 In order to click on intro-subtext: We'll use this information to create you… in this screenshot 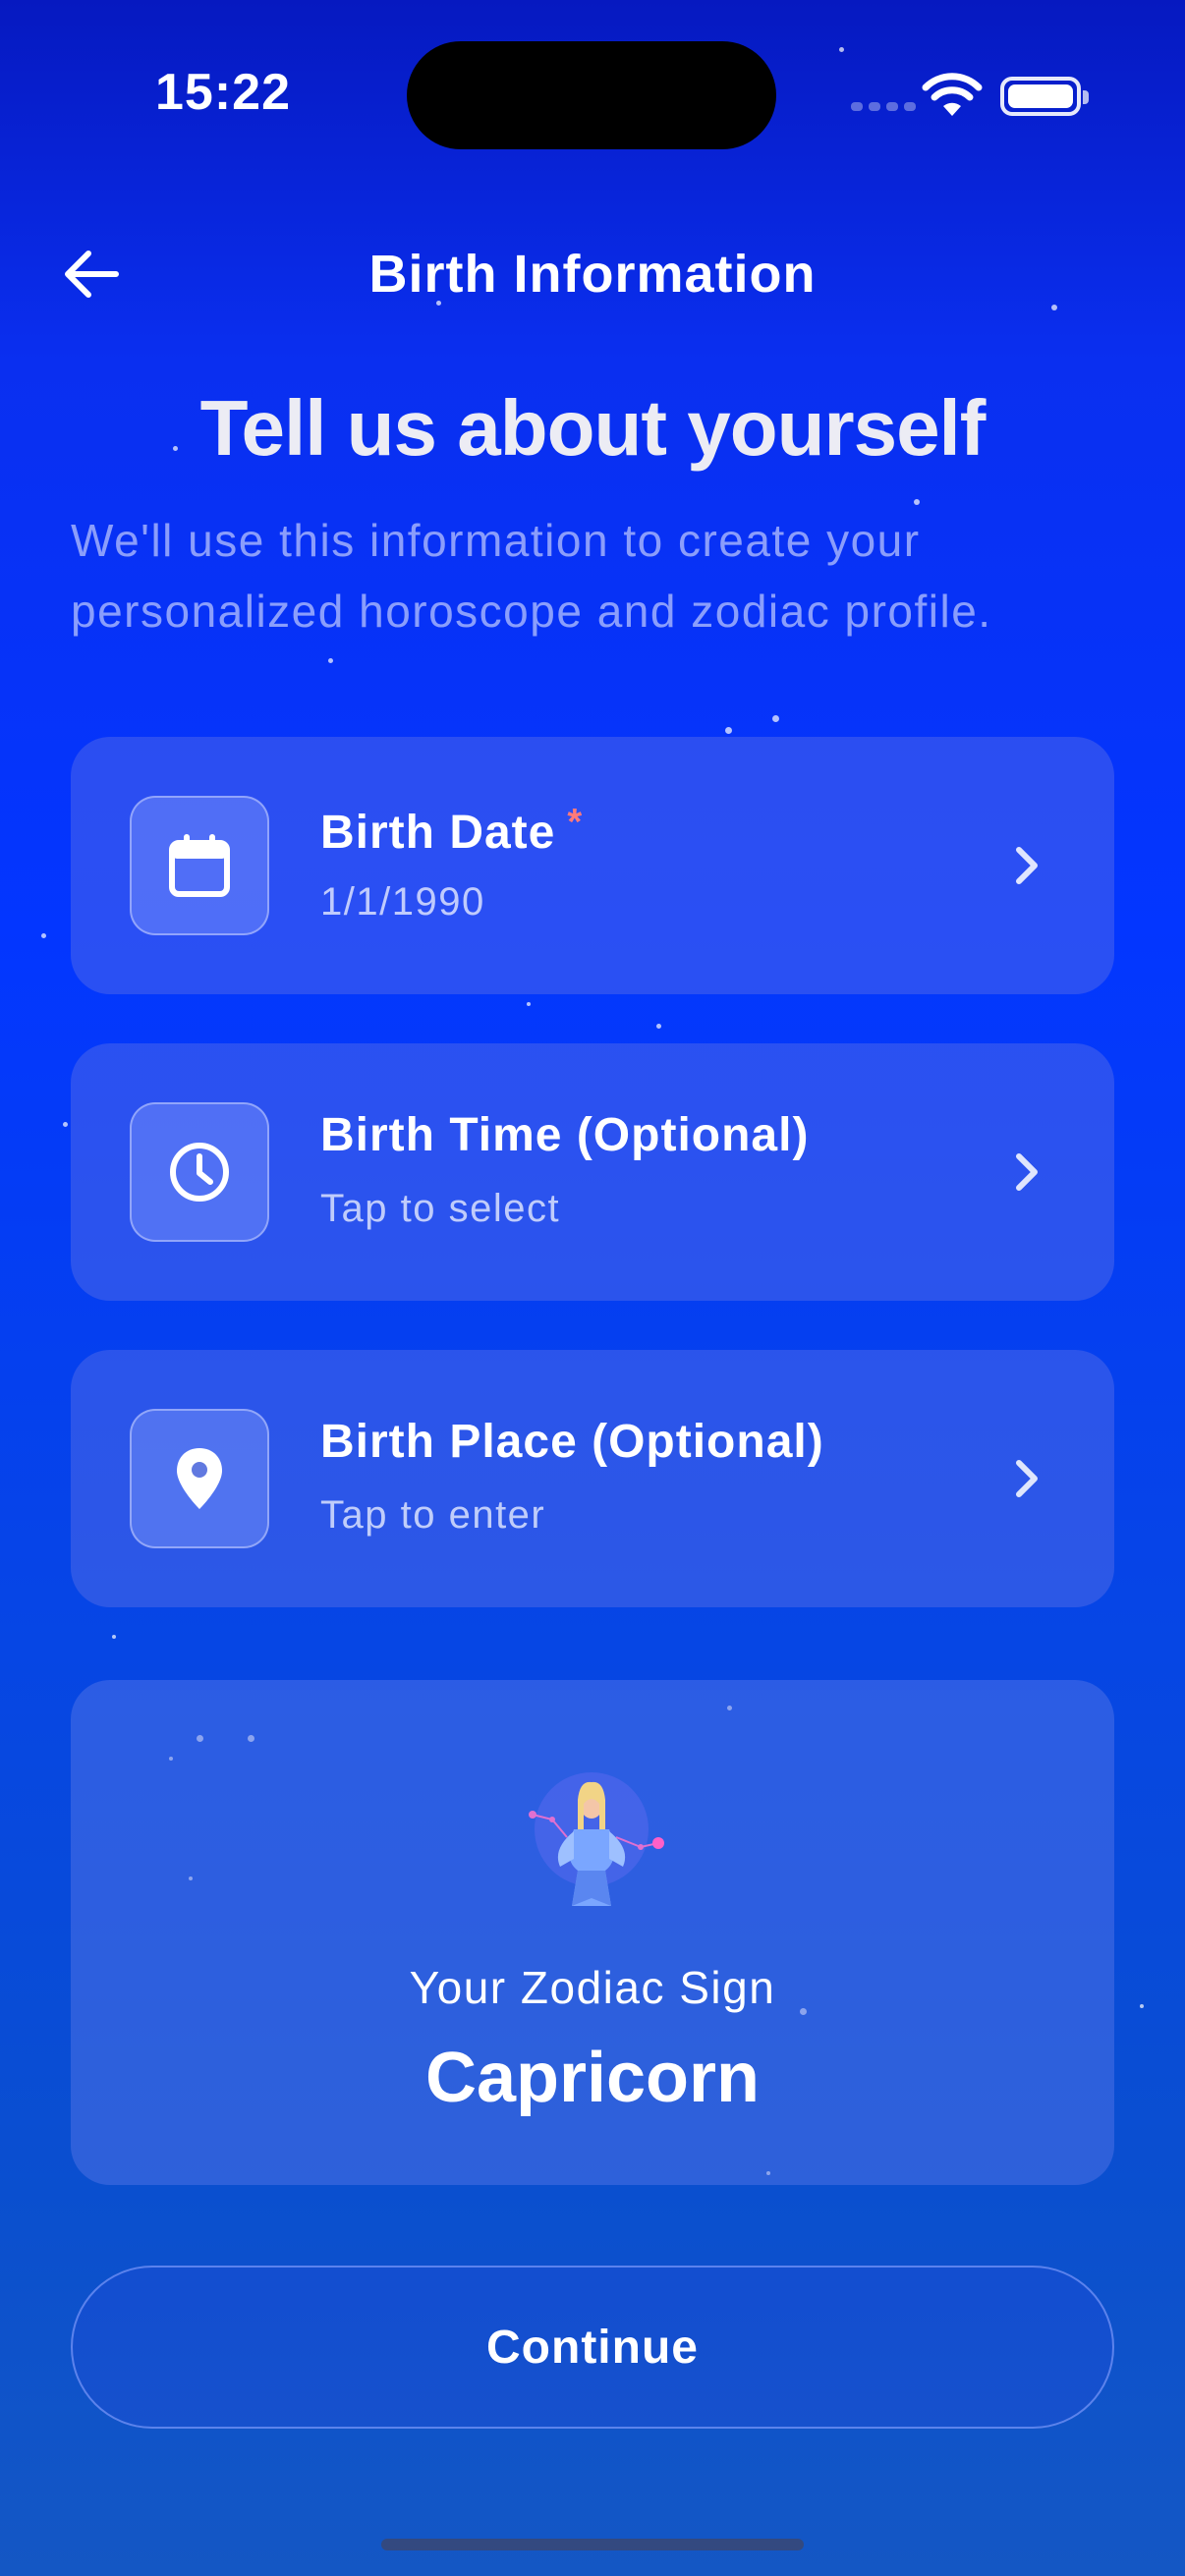, I will do `click(532, 576)`.